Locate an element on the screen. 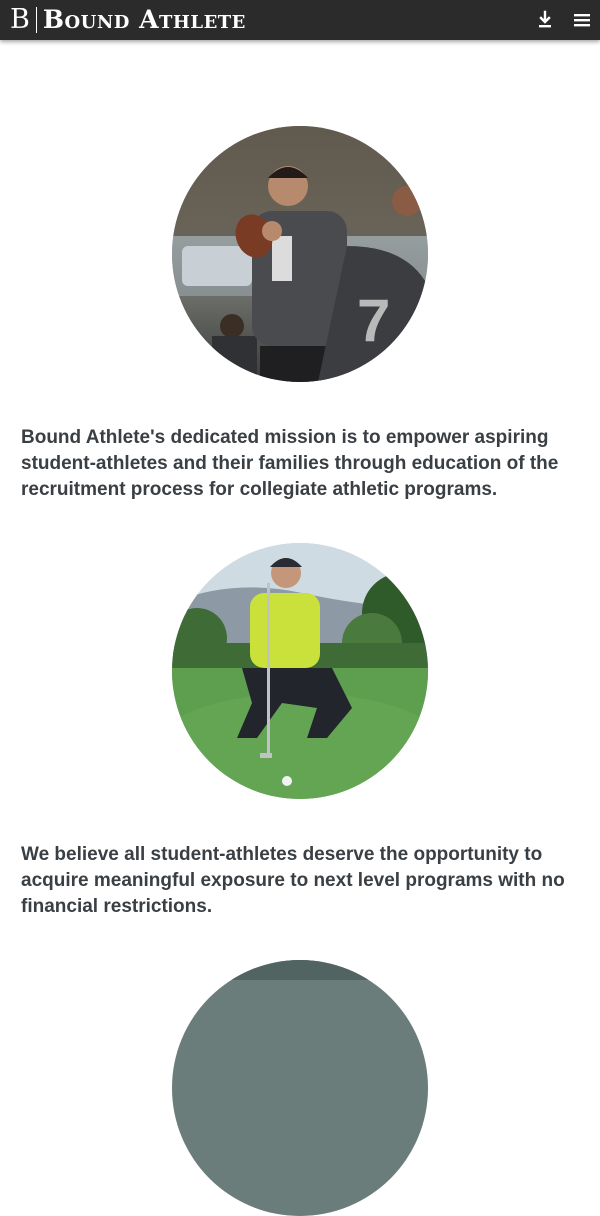 This screenshot has width=600, height=1216. third-circular-photo is located at coordinates (300, 1088).